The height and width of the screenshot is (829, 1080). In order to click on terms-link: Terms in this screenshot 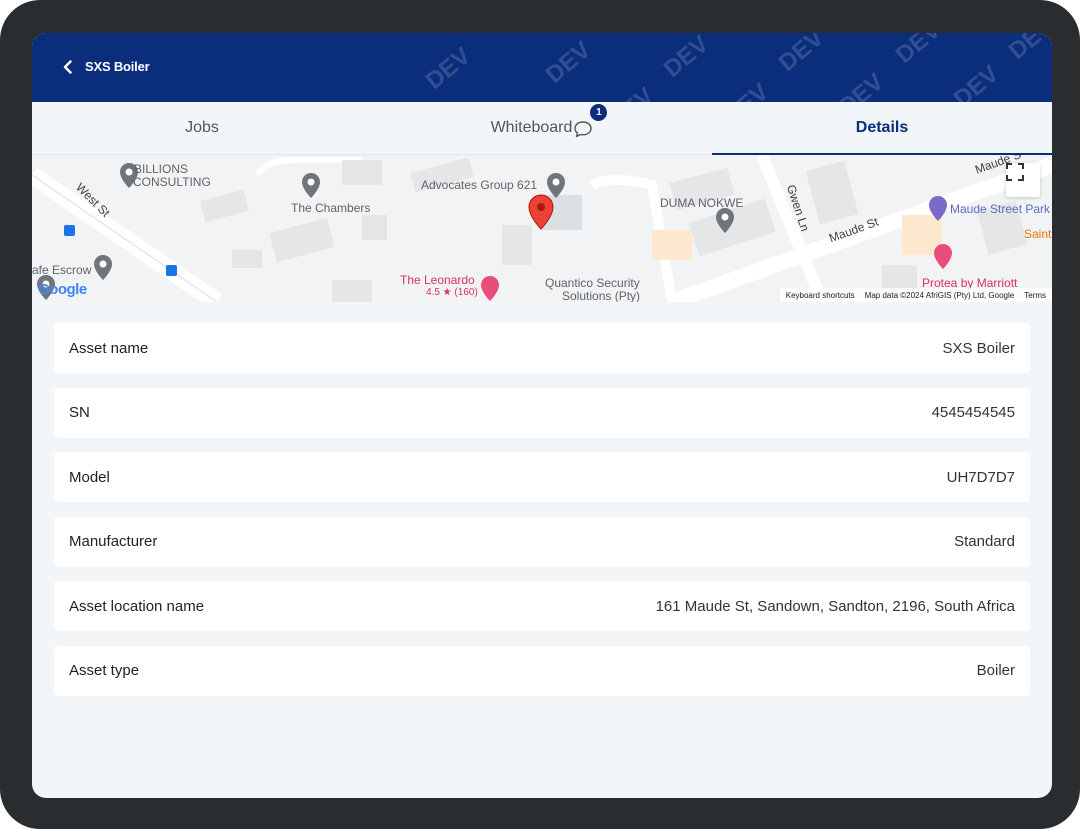, I will do `click(1035, 295)`.